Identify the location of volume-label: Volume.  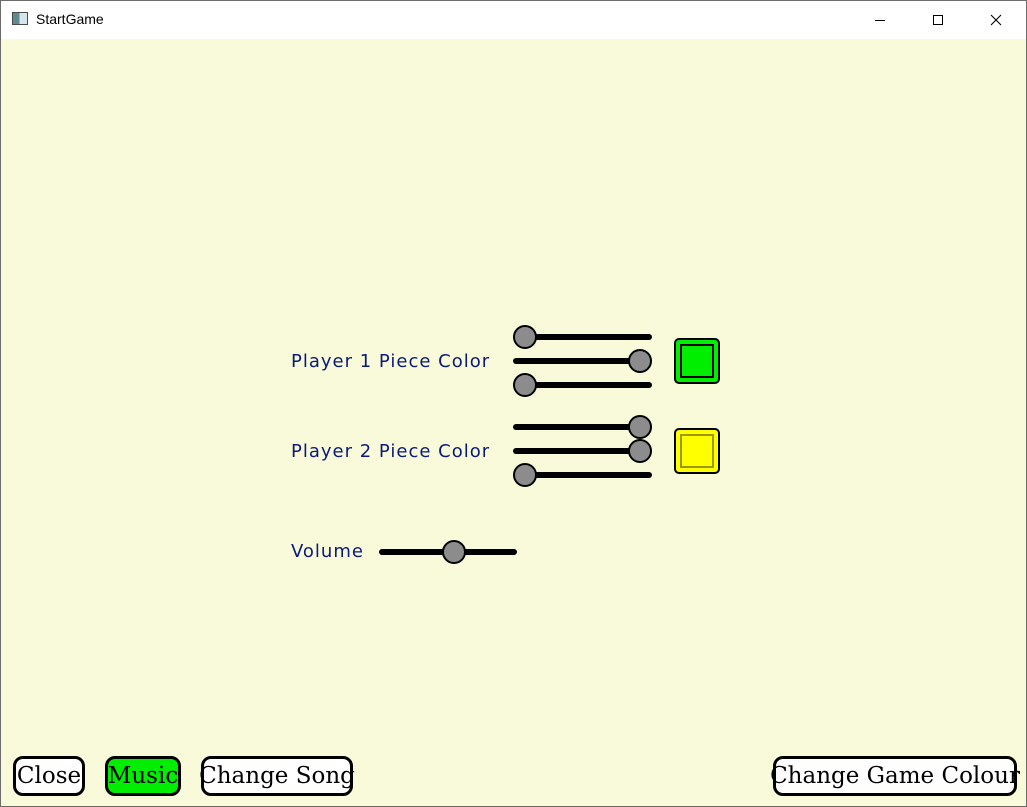
(327, 551).